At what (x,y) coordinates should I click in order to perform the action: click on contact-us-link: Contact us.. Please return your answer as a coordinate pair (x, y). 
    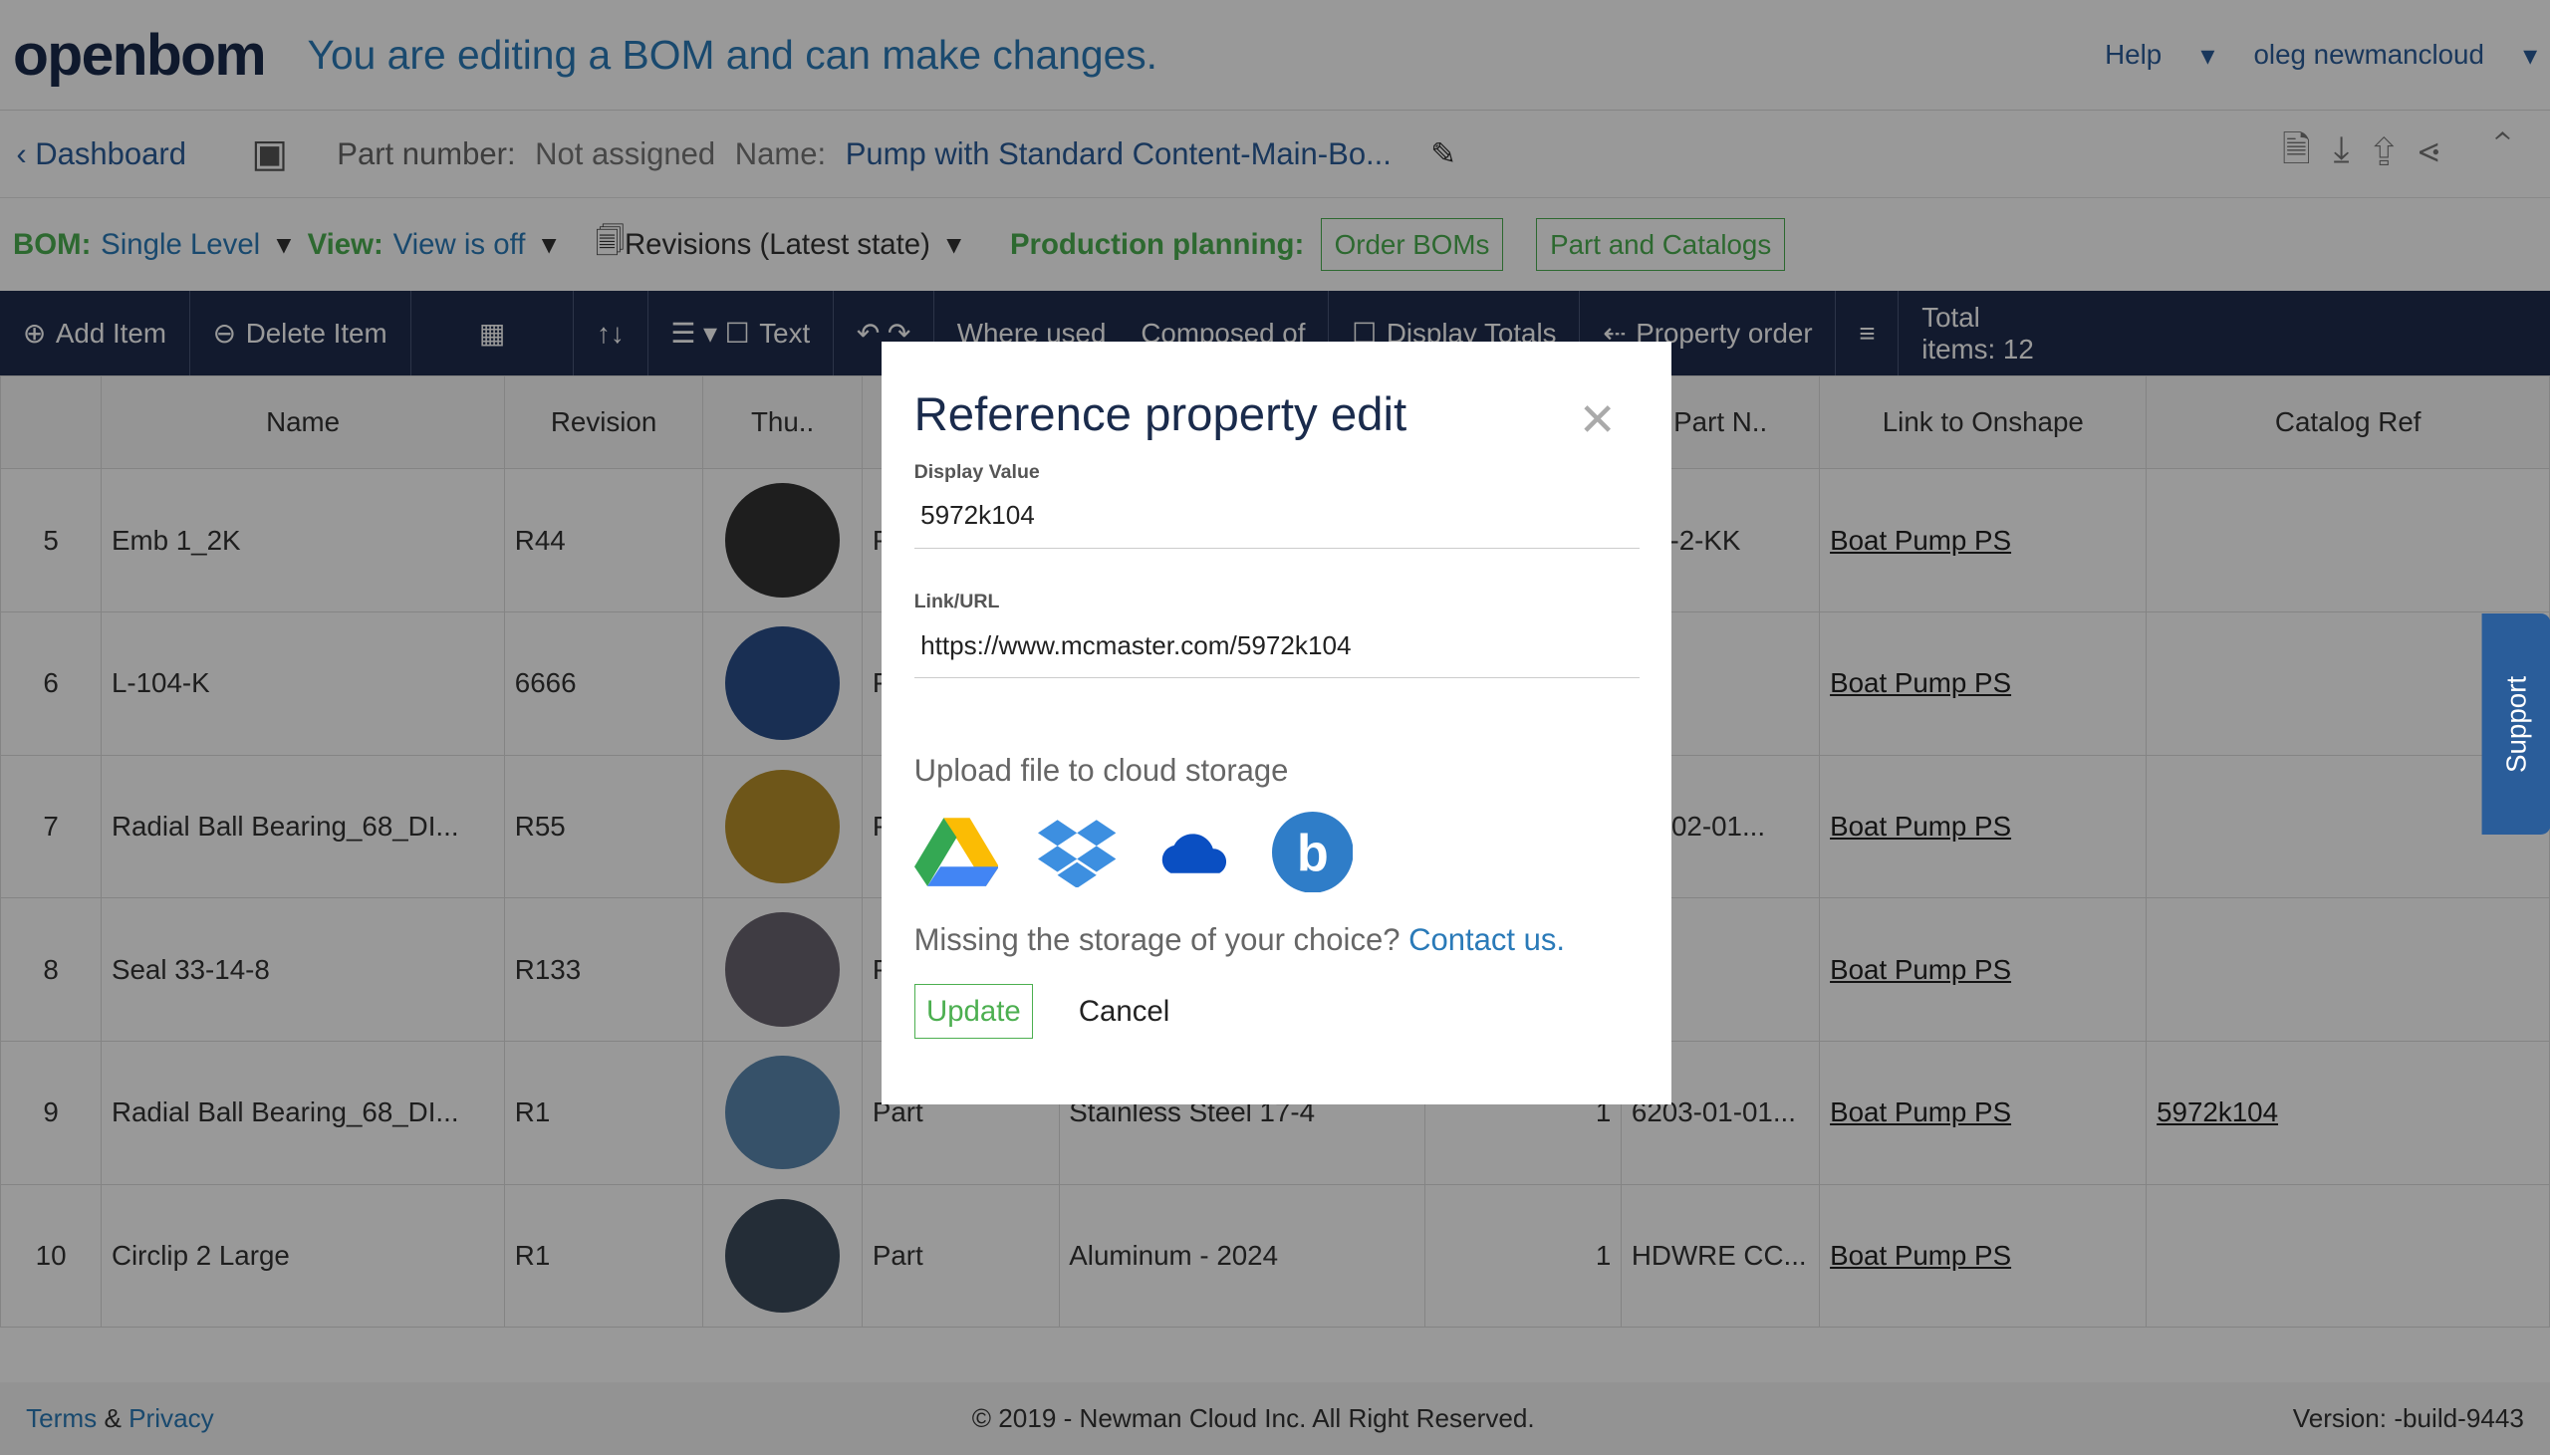
    Looking at the image, I should click on (1486, 939).